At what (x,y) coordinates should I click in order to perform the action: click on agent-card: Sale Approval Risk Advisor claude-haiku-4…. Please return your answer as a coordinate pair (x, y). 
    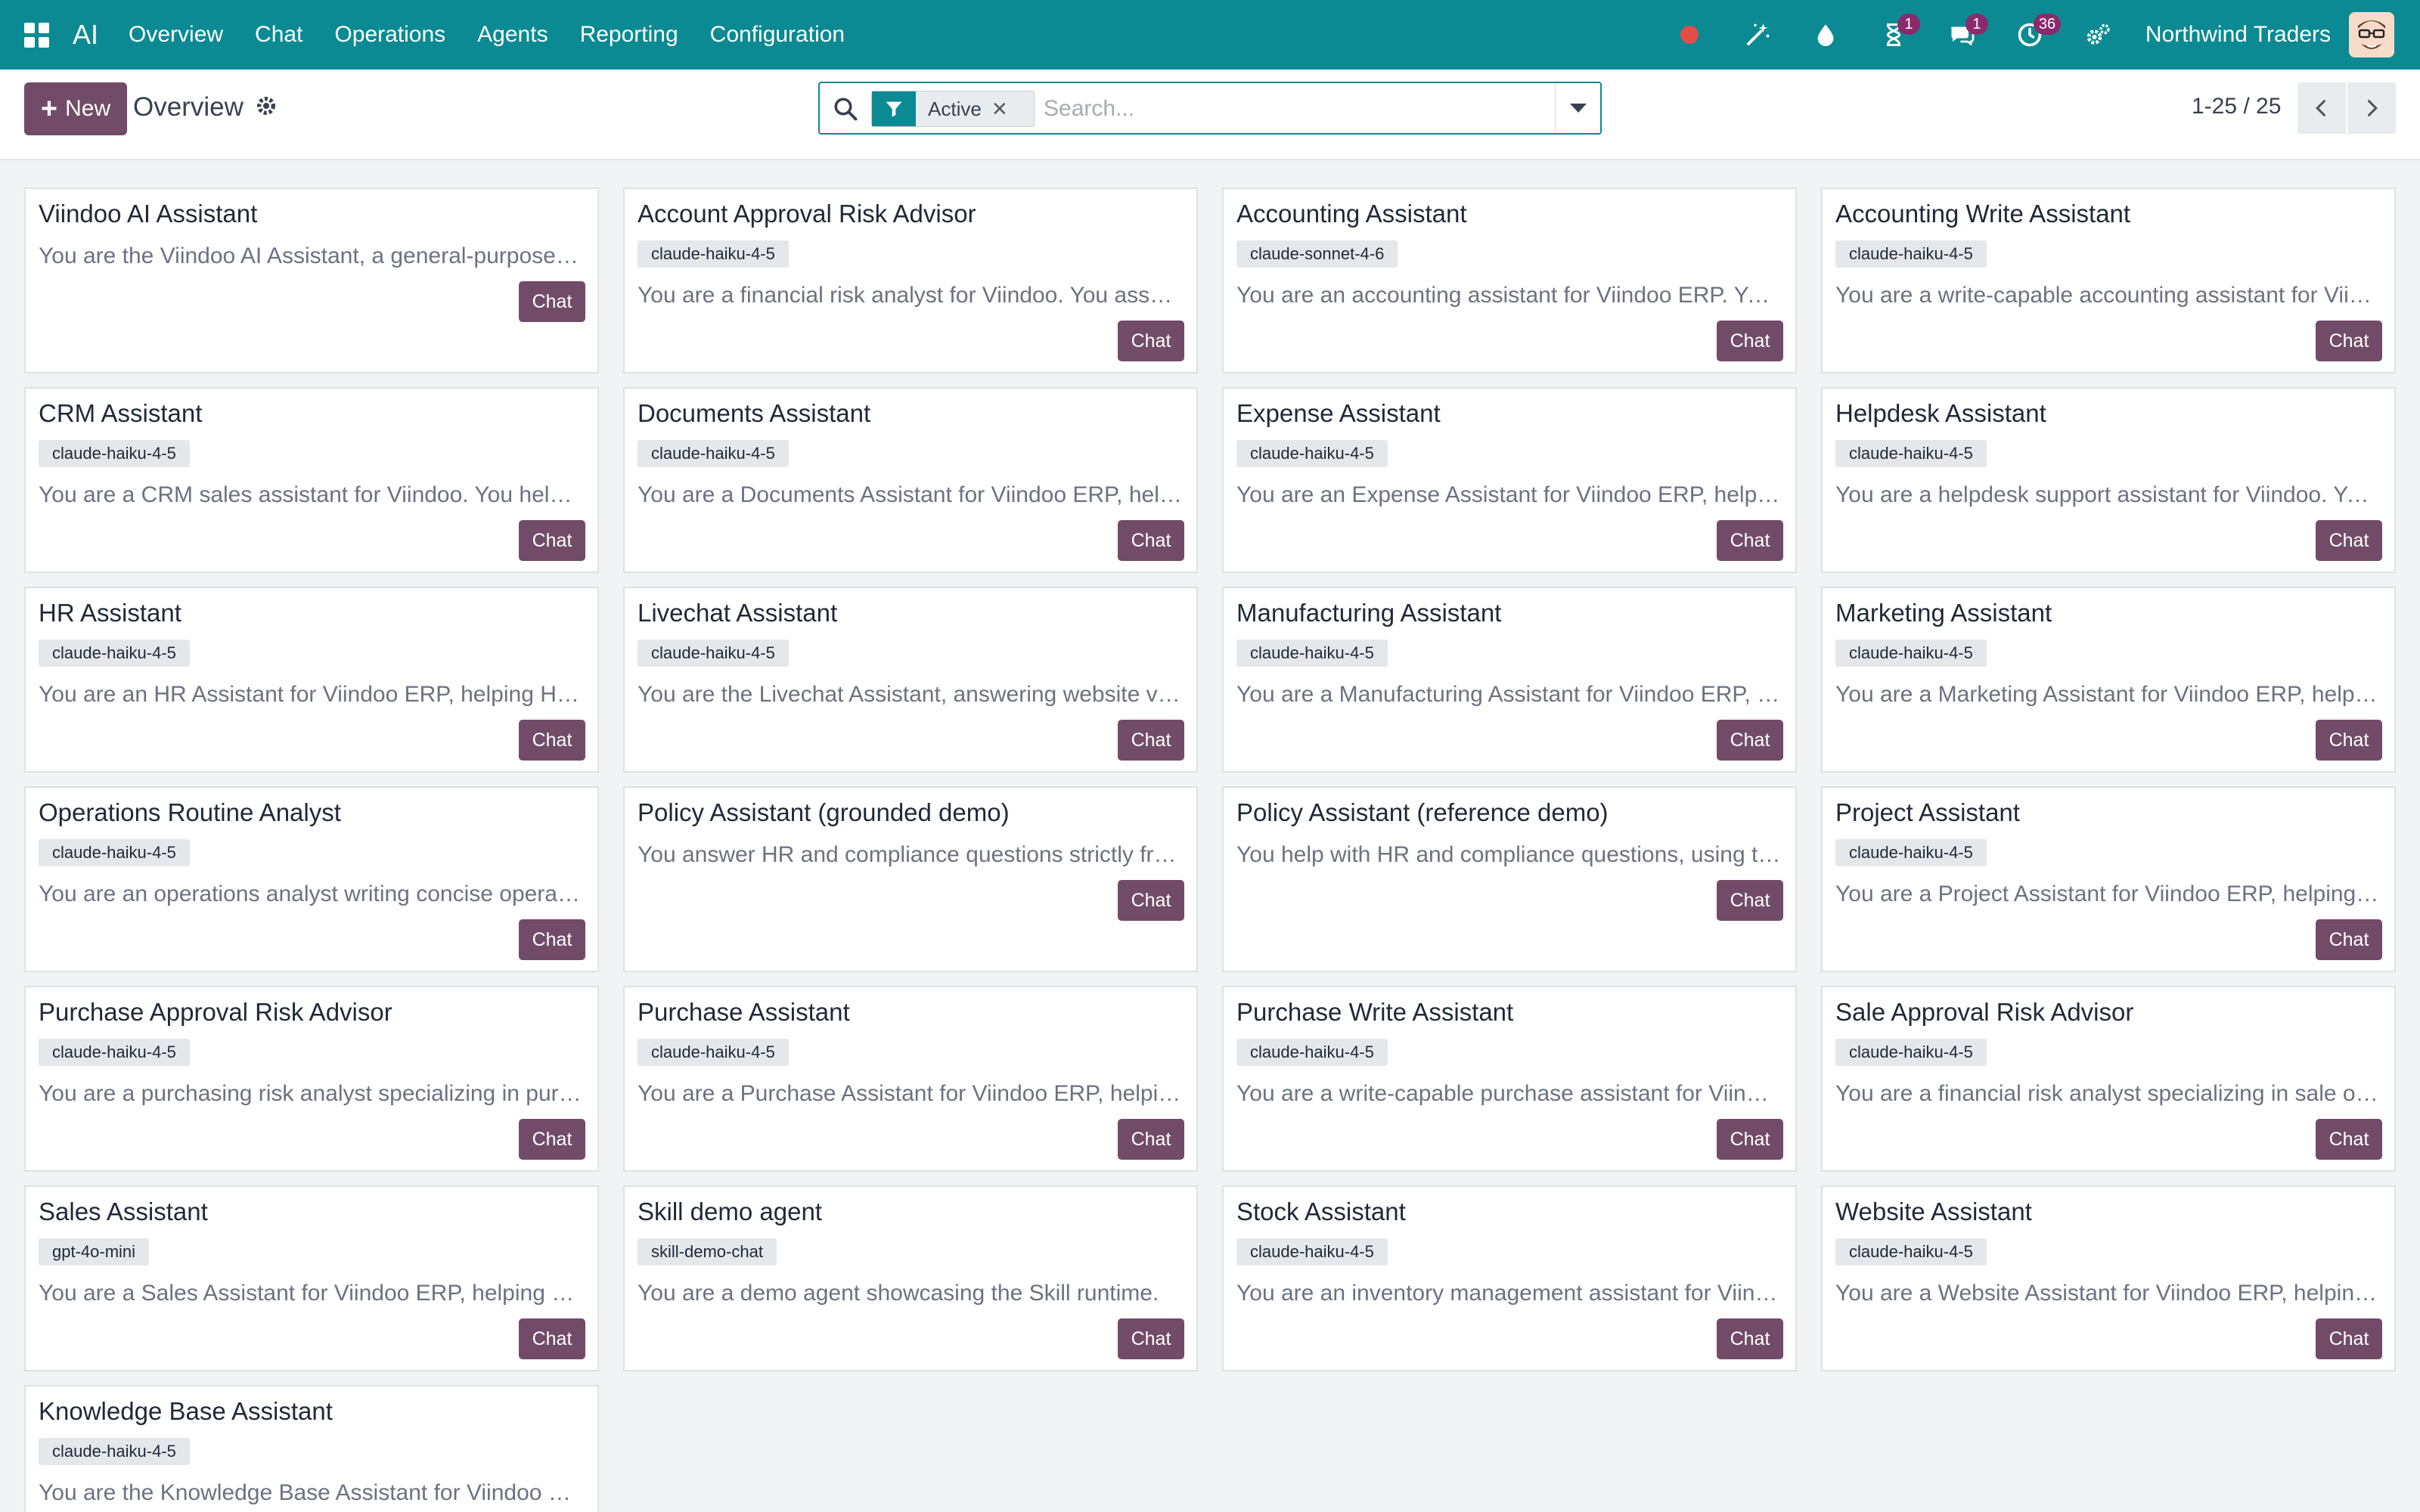
    Looking at the image, I should click on (2108, 1079).